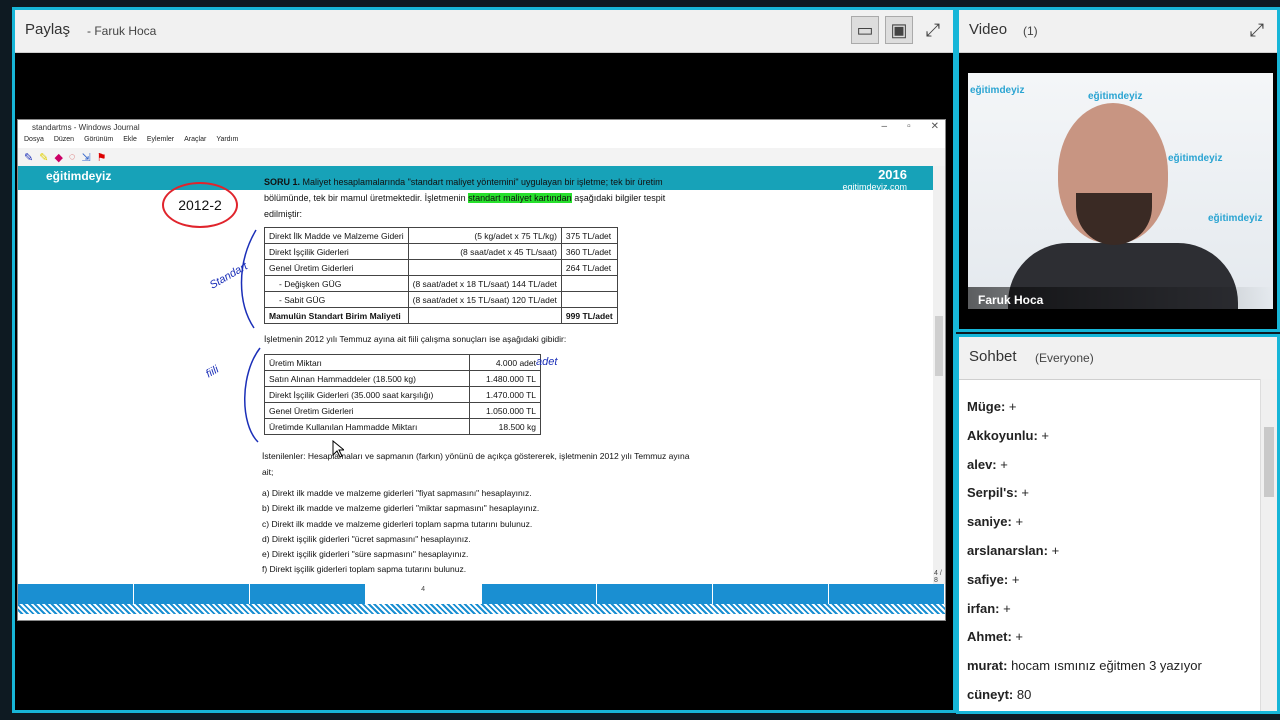 Image resolution: width=1280 pixels, height=720 pixels. Describe the element at coordinates (195, 142) in the screenshot. I see `menu-araclar: Araçlar` at that location.